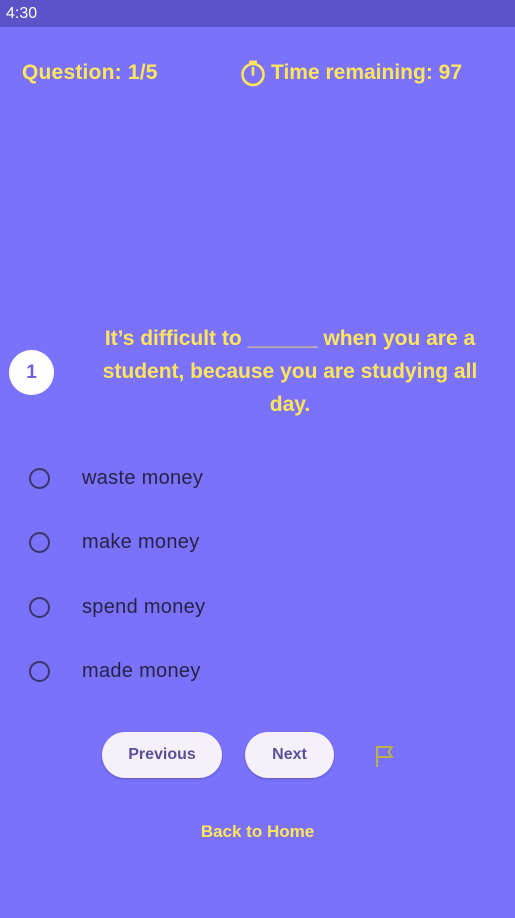  I want to click on status-time: 4:30, so click(22, 13).